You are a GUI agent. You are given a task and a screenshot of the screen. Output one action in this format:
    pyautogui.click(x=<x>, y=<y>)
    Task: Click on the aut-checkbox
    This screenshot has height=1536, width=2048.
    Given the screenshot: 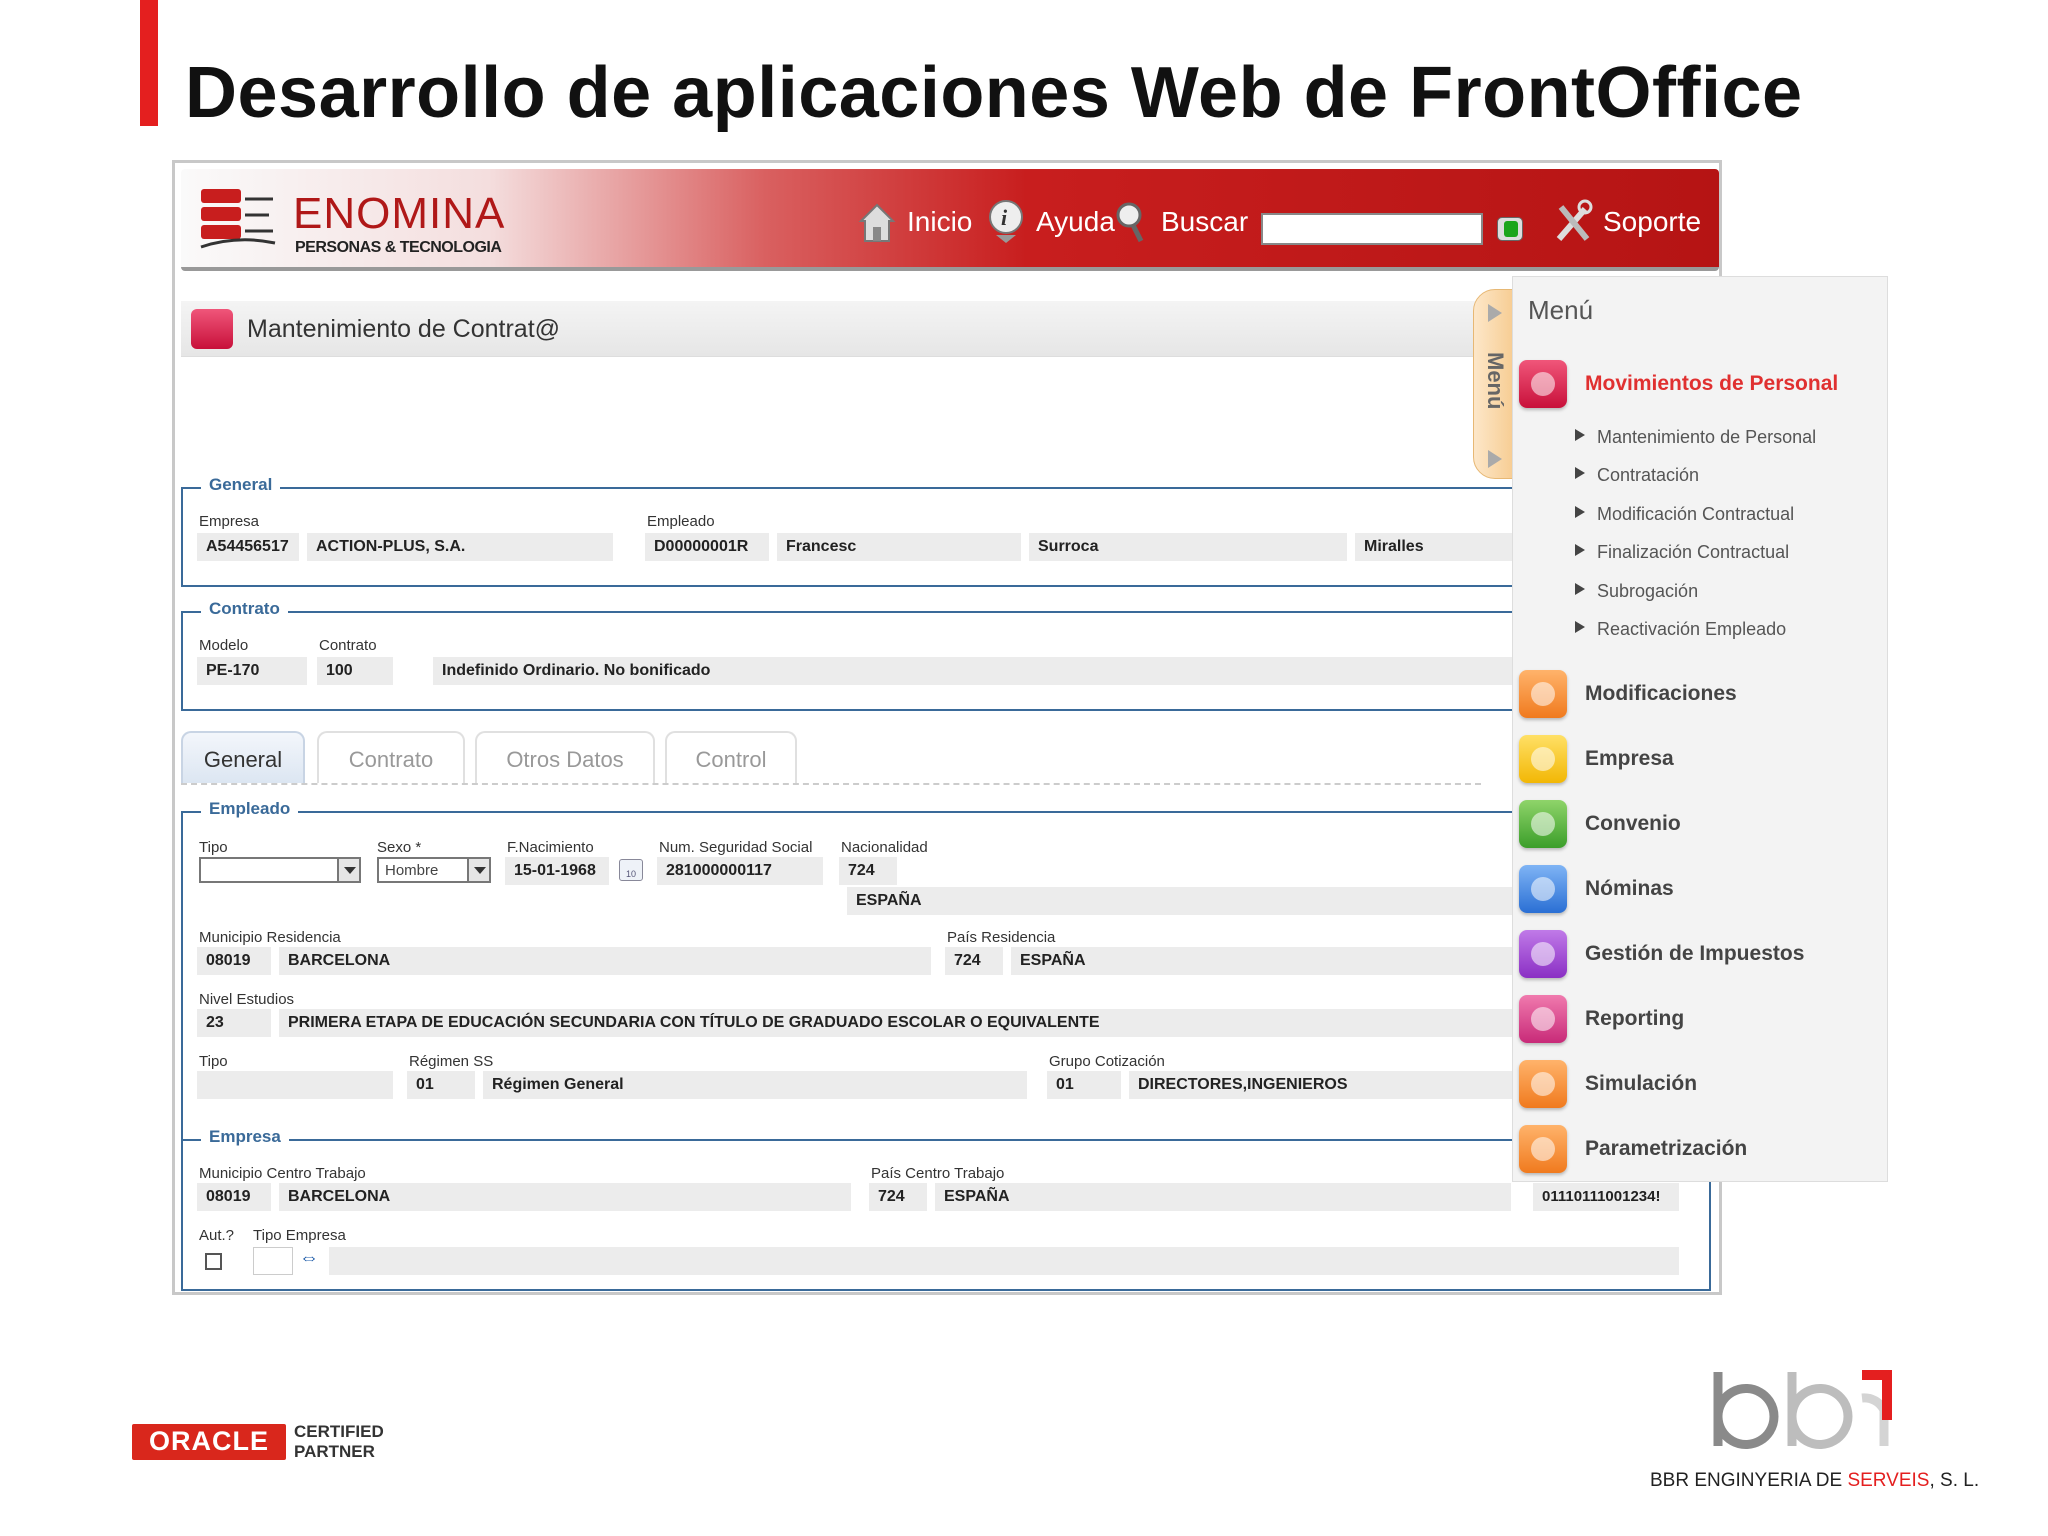 What is the action you would take?
    pyautogui.click(x=213, y=1261)
    